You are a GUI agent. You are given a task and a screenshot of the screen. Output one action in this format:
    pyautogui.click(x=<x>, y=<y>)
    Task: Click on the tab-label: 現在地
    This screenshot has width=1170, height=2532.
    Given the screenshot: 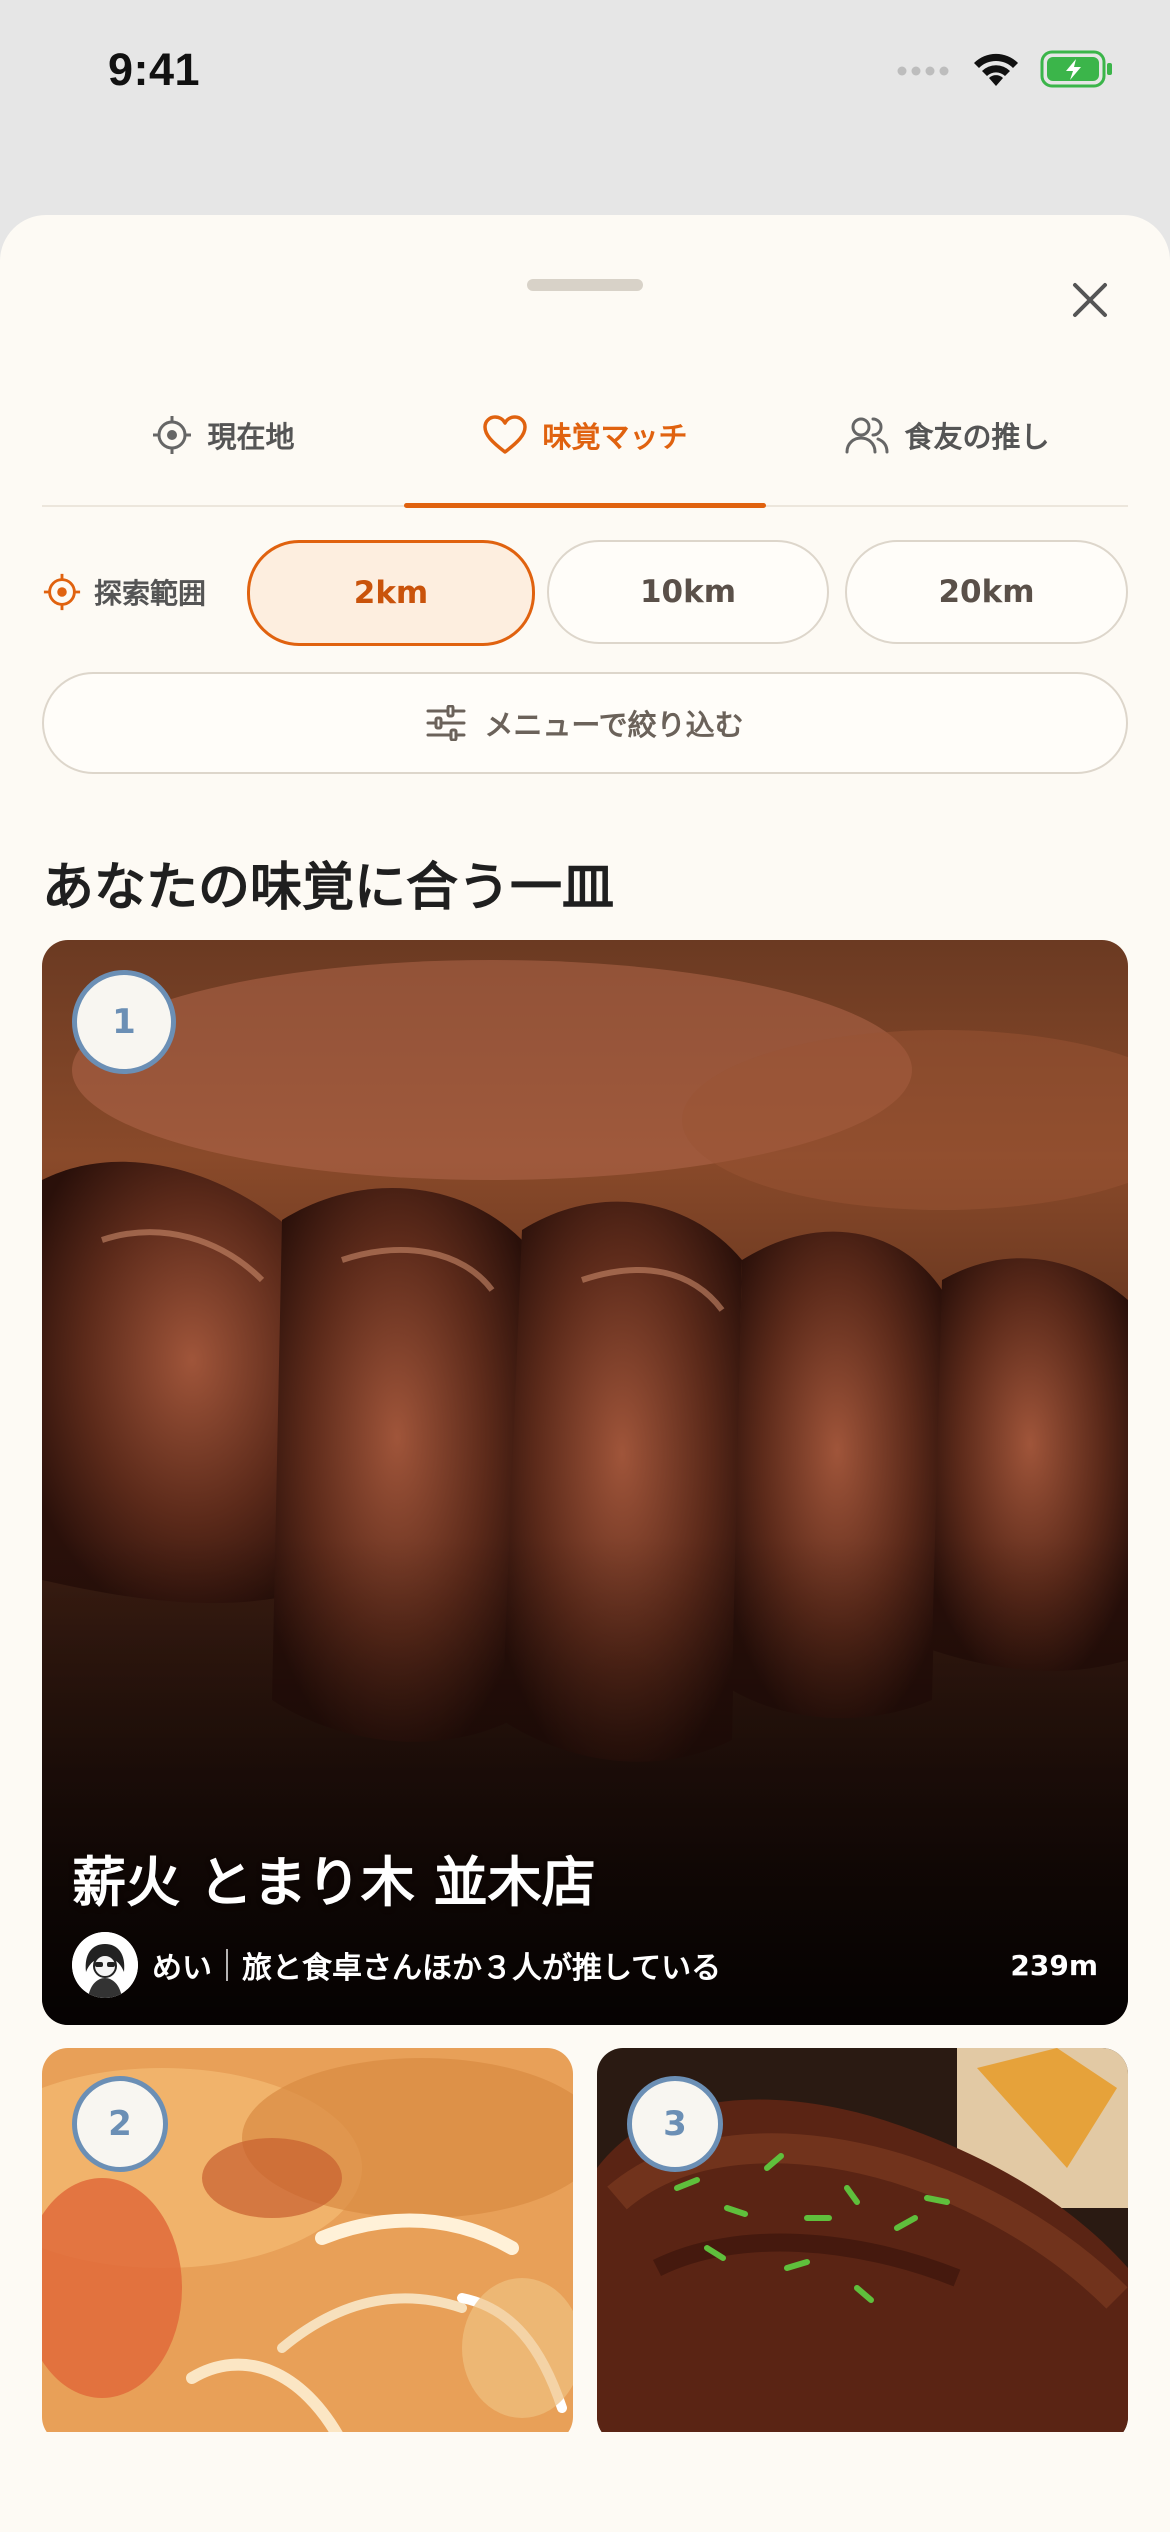 What is the action you would take?
    pyautogui.click(x=251, y=437)
    